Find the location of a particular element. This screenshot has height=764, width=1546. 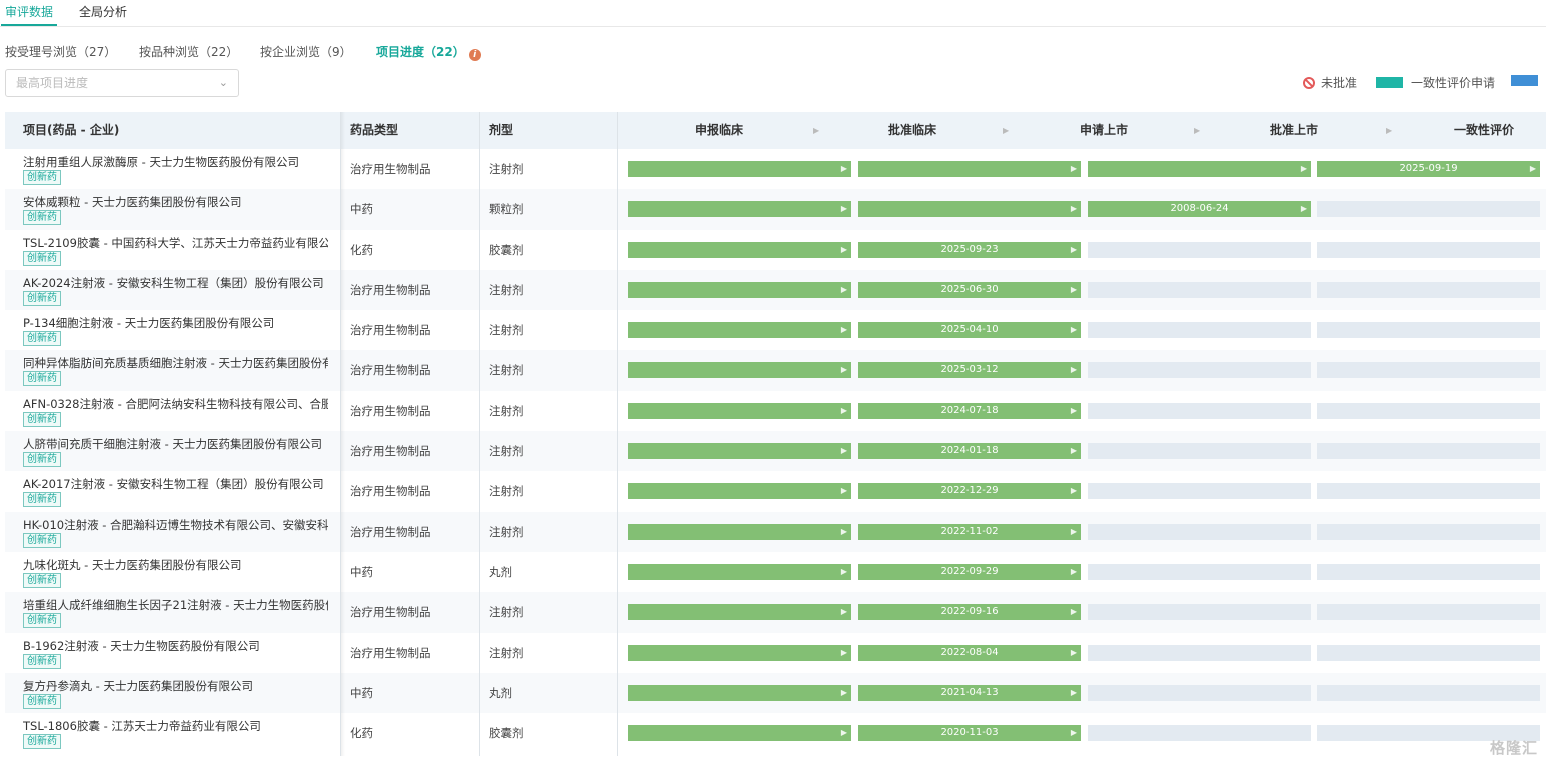

max-progress-select: 最高项目进度 ⌄ is located at coordinates (122, 83).